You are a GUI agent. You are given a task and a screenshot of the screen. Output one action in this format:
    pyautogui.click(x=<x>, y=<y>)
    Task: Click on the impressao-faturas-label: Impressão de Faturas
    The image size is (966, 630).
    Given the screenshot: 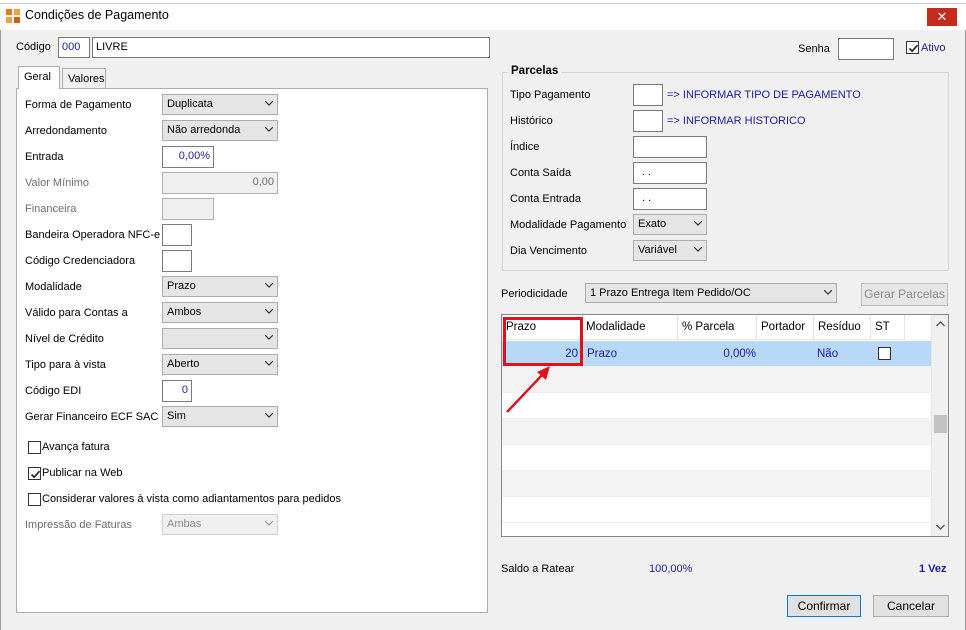 What is the action you would take?
    pyautogui.click(x=78, y=525)
    